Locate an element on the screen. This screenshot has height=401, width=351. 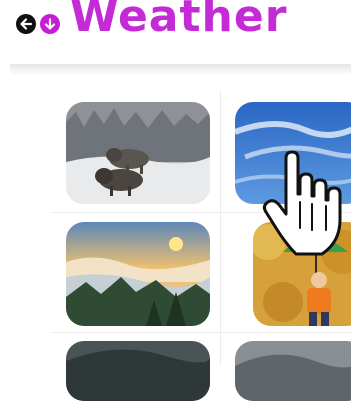
bison-snow-photo is located at coordinates (138, 153).